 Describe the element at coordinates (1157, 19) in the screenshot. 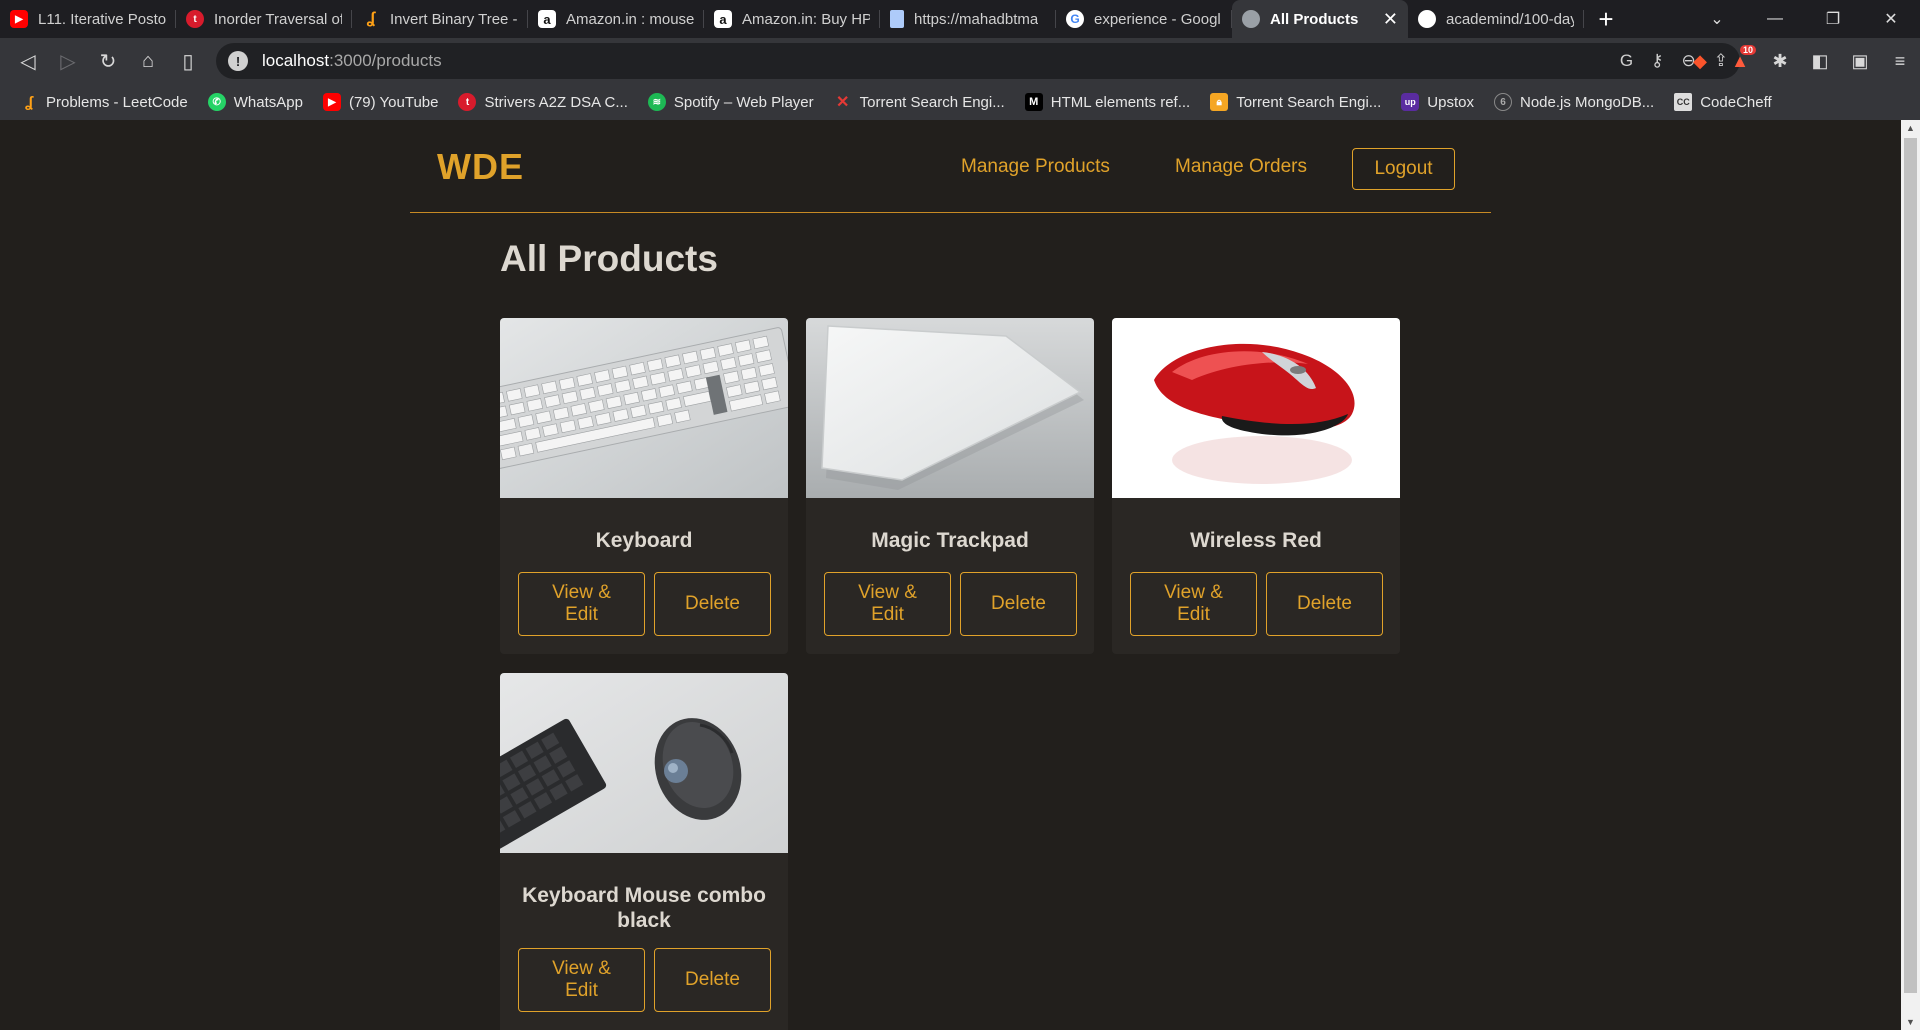

I see `tab-title: experience - Googl` at that location.